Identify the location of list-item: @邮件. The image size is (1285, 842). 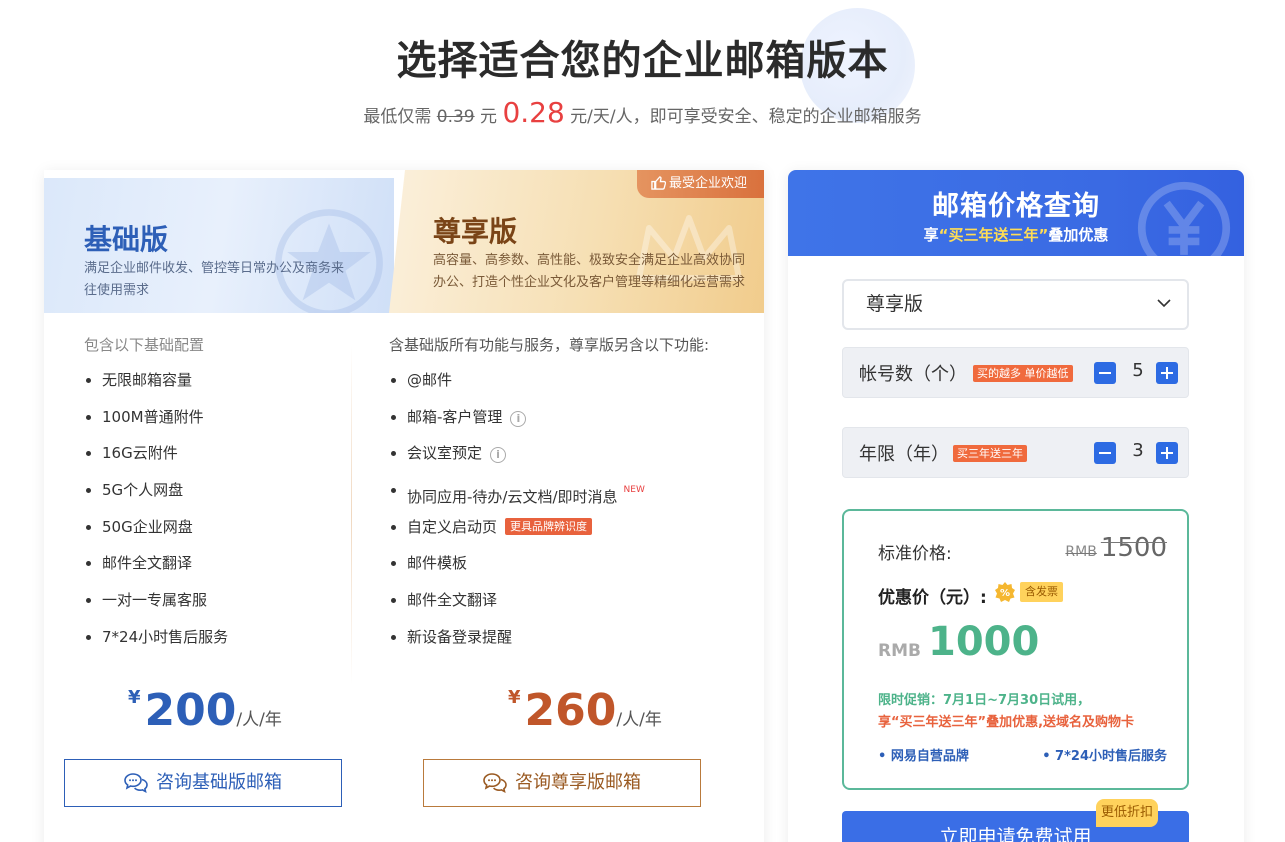
(517, 386).